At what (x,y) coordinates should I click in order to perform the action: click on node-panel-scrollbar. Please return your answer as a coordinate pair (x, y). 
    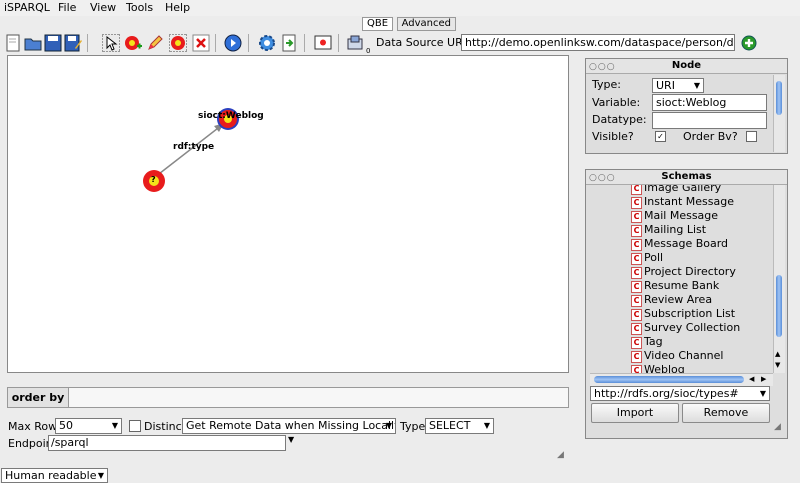
    Looking at the image, I should click on (779, 113).